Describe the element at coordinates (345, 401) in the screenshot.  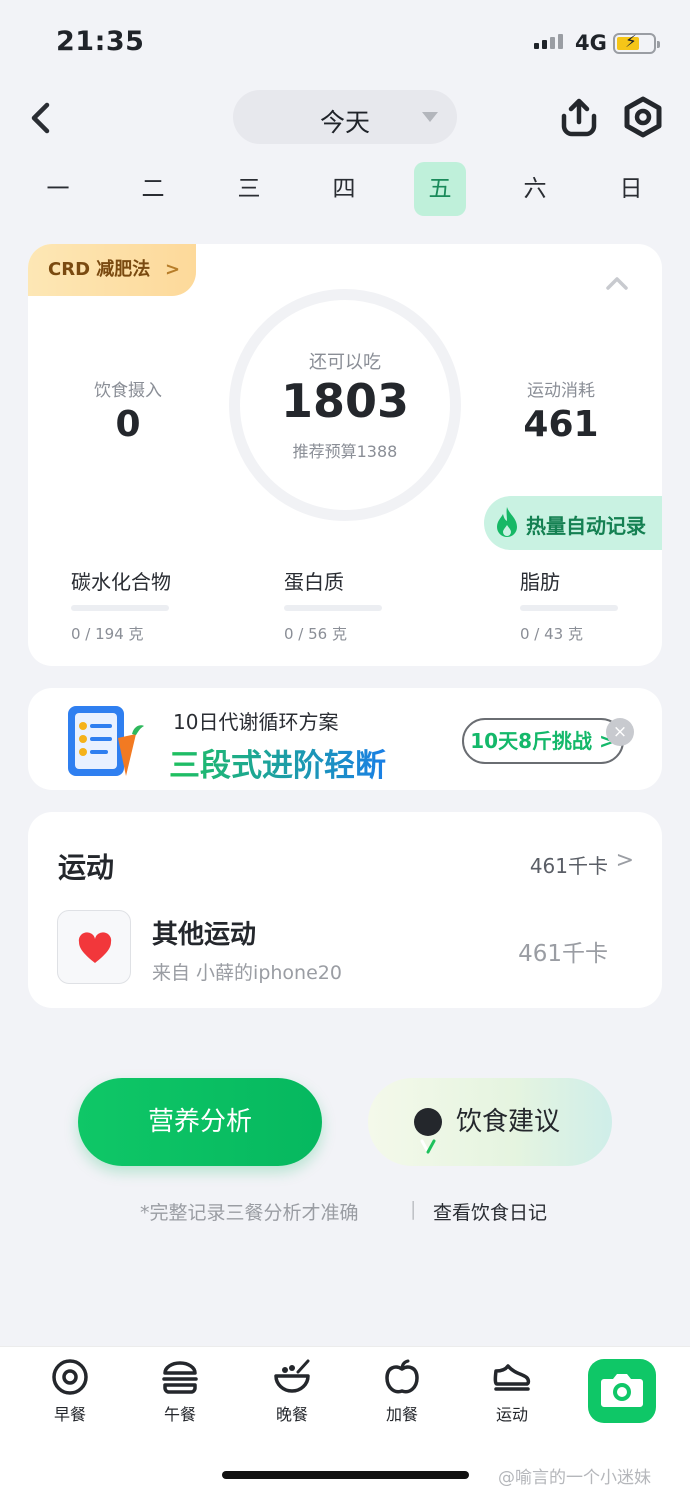
I see `remaining-value: 1803` at that location.